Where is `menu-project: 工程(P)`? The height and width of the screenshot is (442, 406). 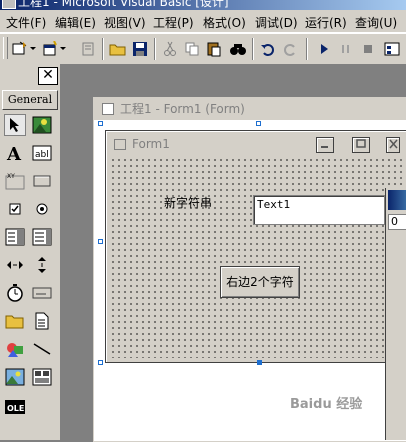 menu-project: 工程(P) is located at coordinates (173, 22).